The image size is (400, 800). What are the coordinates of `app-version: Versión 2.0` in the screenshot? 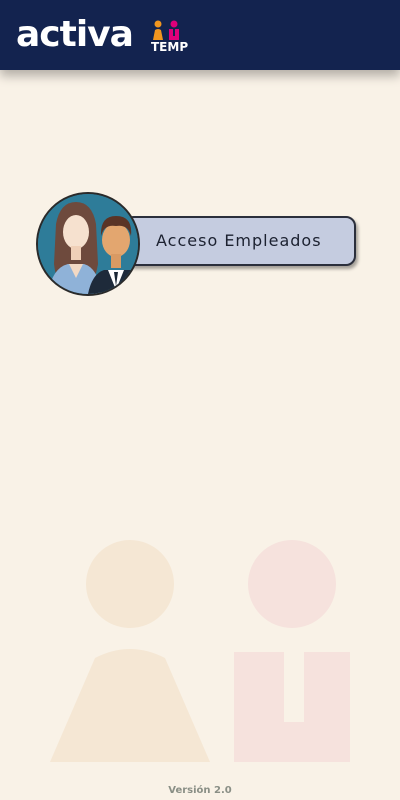 It's located at (200, 790).